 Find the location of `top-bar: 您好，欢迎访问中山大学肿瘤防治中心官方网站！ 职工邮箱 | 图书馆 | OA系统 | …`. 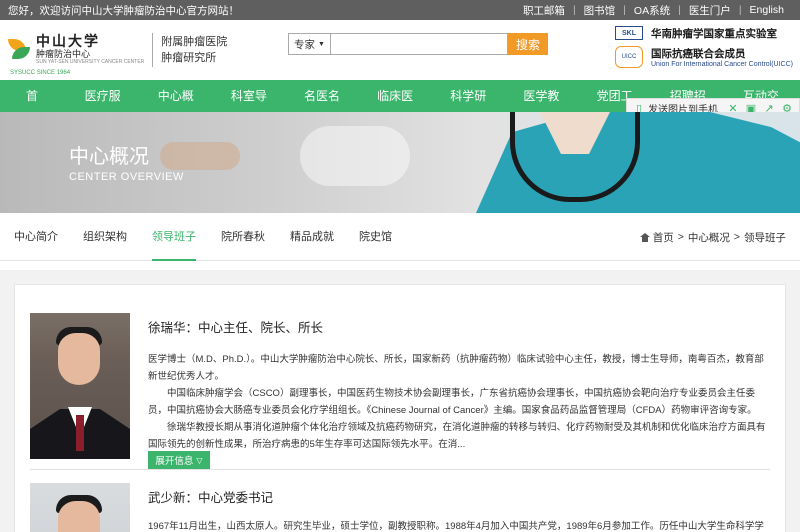

top-bar: 您好，欢迎访问中山大学肿瘤防治中心官方网站！ 职工邮箱 | 图书馆 | OA系统 | … is located at coordinates (400, 10).